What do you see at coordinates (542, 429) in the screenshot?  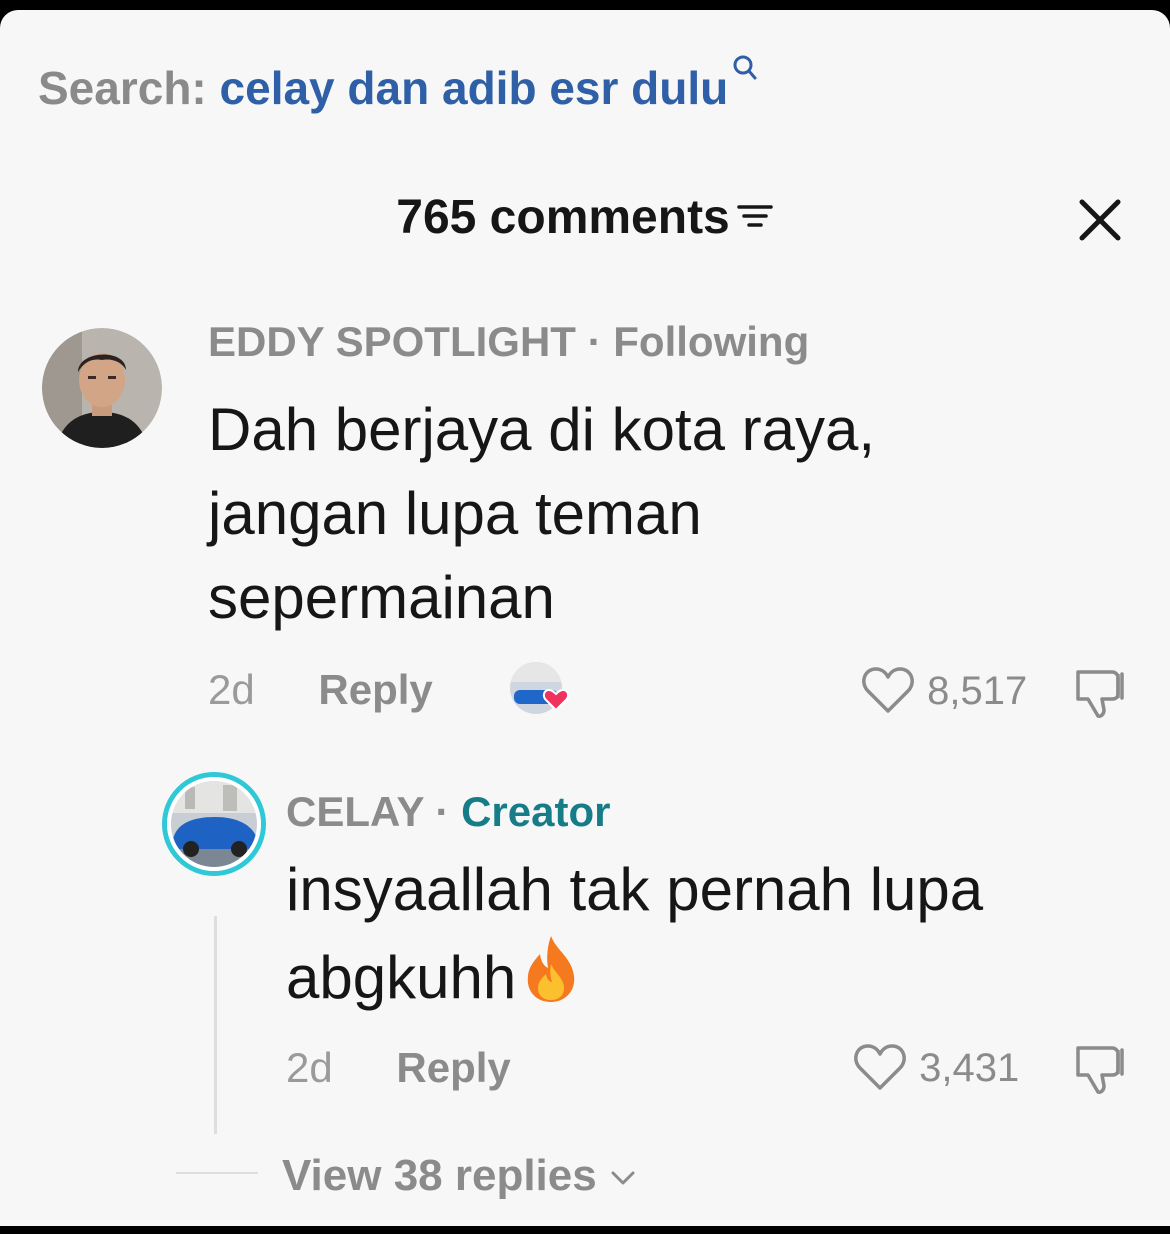 I see `comment-text-line: Dah berjaya di kota raya,` at bounding box center [542, 429].